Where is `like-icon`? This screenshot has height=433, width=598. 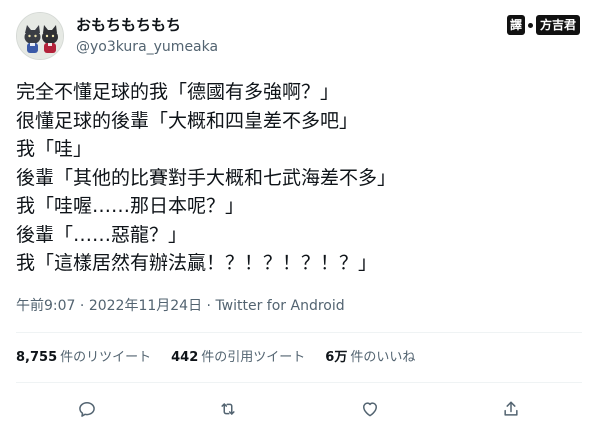
like-icon is located at coordinates (369, 409).